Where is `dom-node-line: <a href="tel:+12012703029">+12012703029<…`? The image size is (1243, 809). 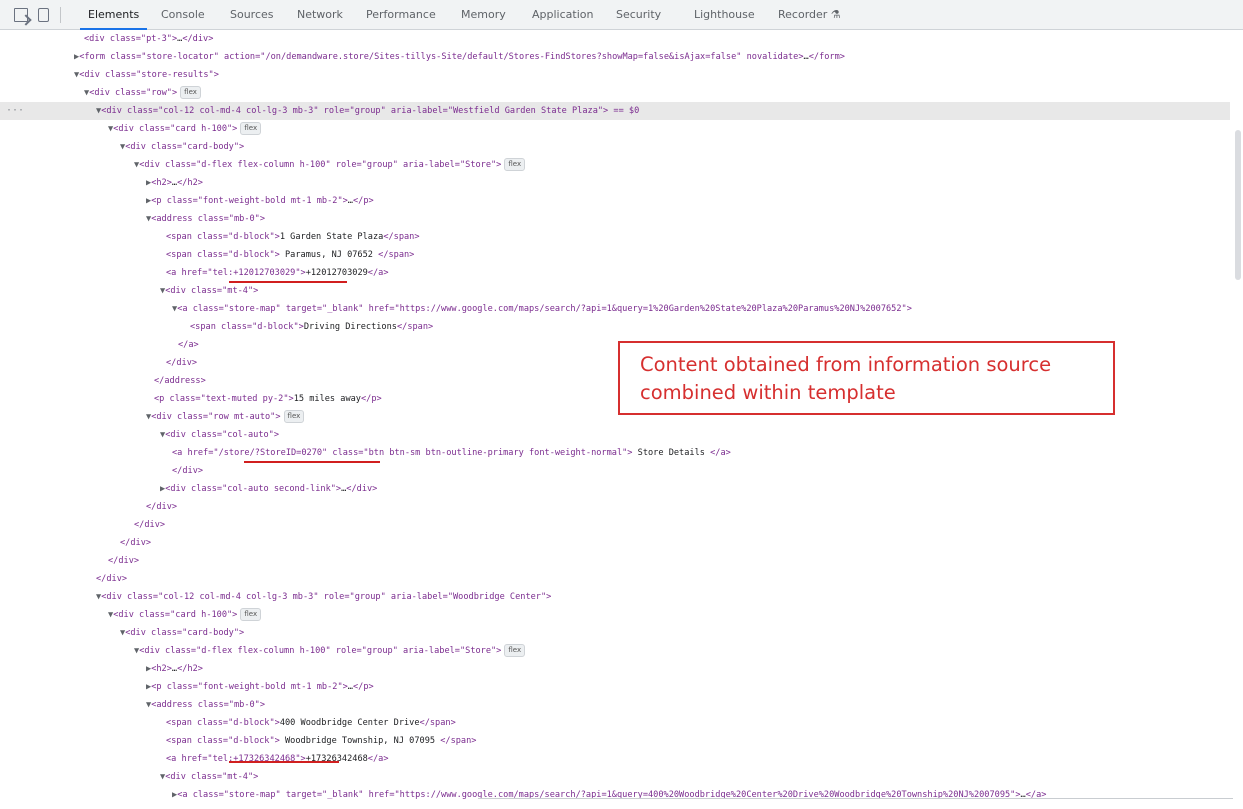
dom-node-line: <a href="tel:+12012703029">+12012703029<… is located at coordinates (615, 273).